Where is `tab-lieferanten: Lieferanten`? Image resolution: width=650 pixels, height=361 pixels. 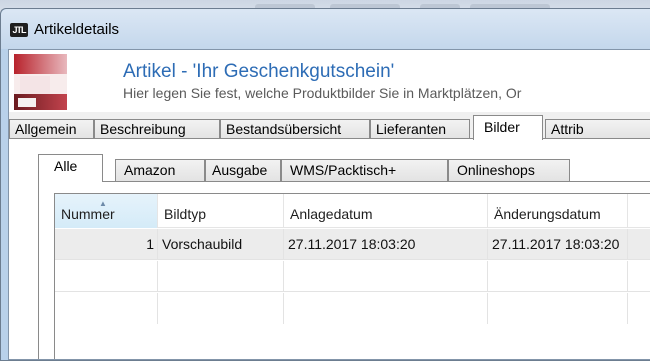
tab-lieferanten: Lieferanten is located at coordinates (420, 129).